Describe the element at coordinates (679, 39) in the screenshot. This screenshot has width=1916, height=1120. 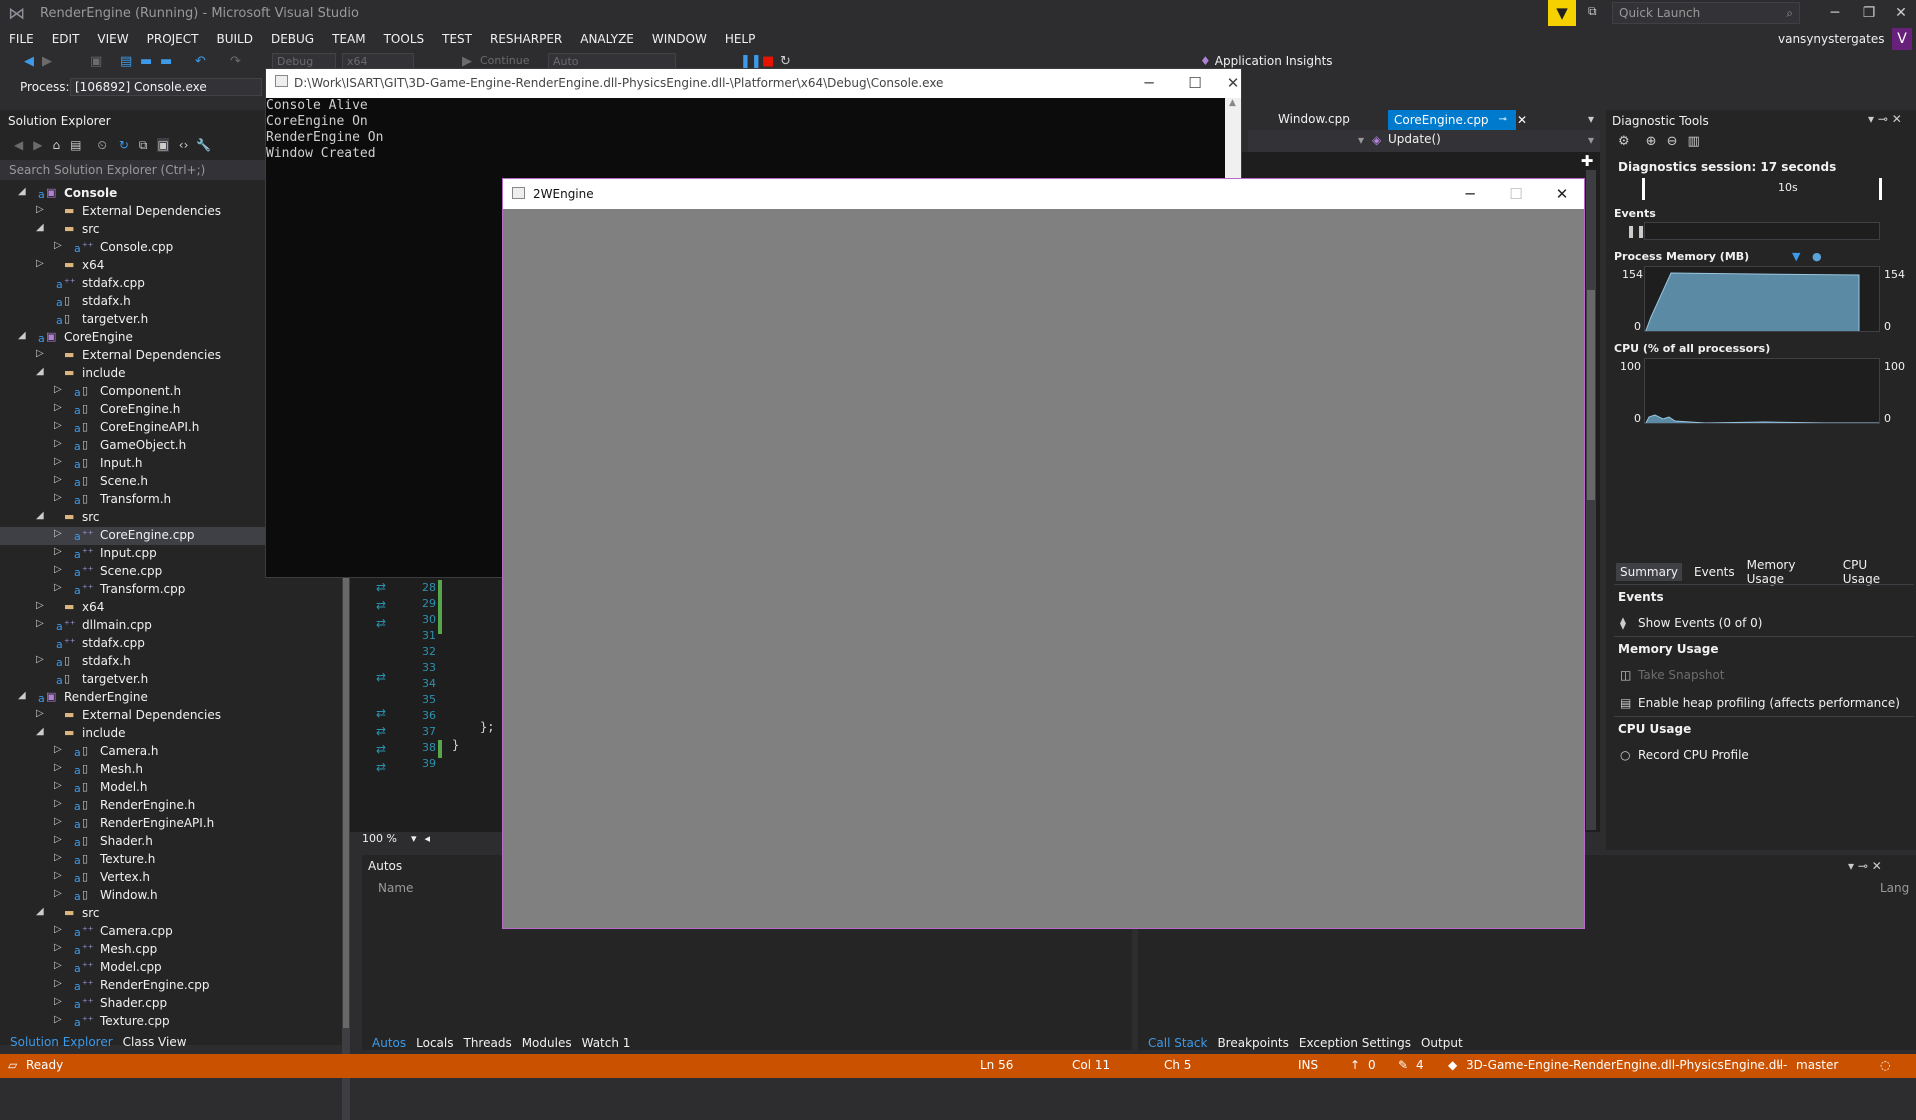
I see `menu-window: WINDOW` at that location.